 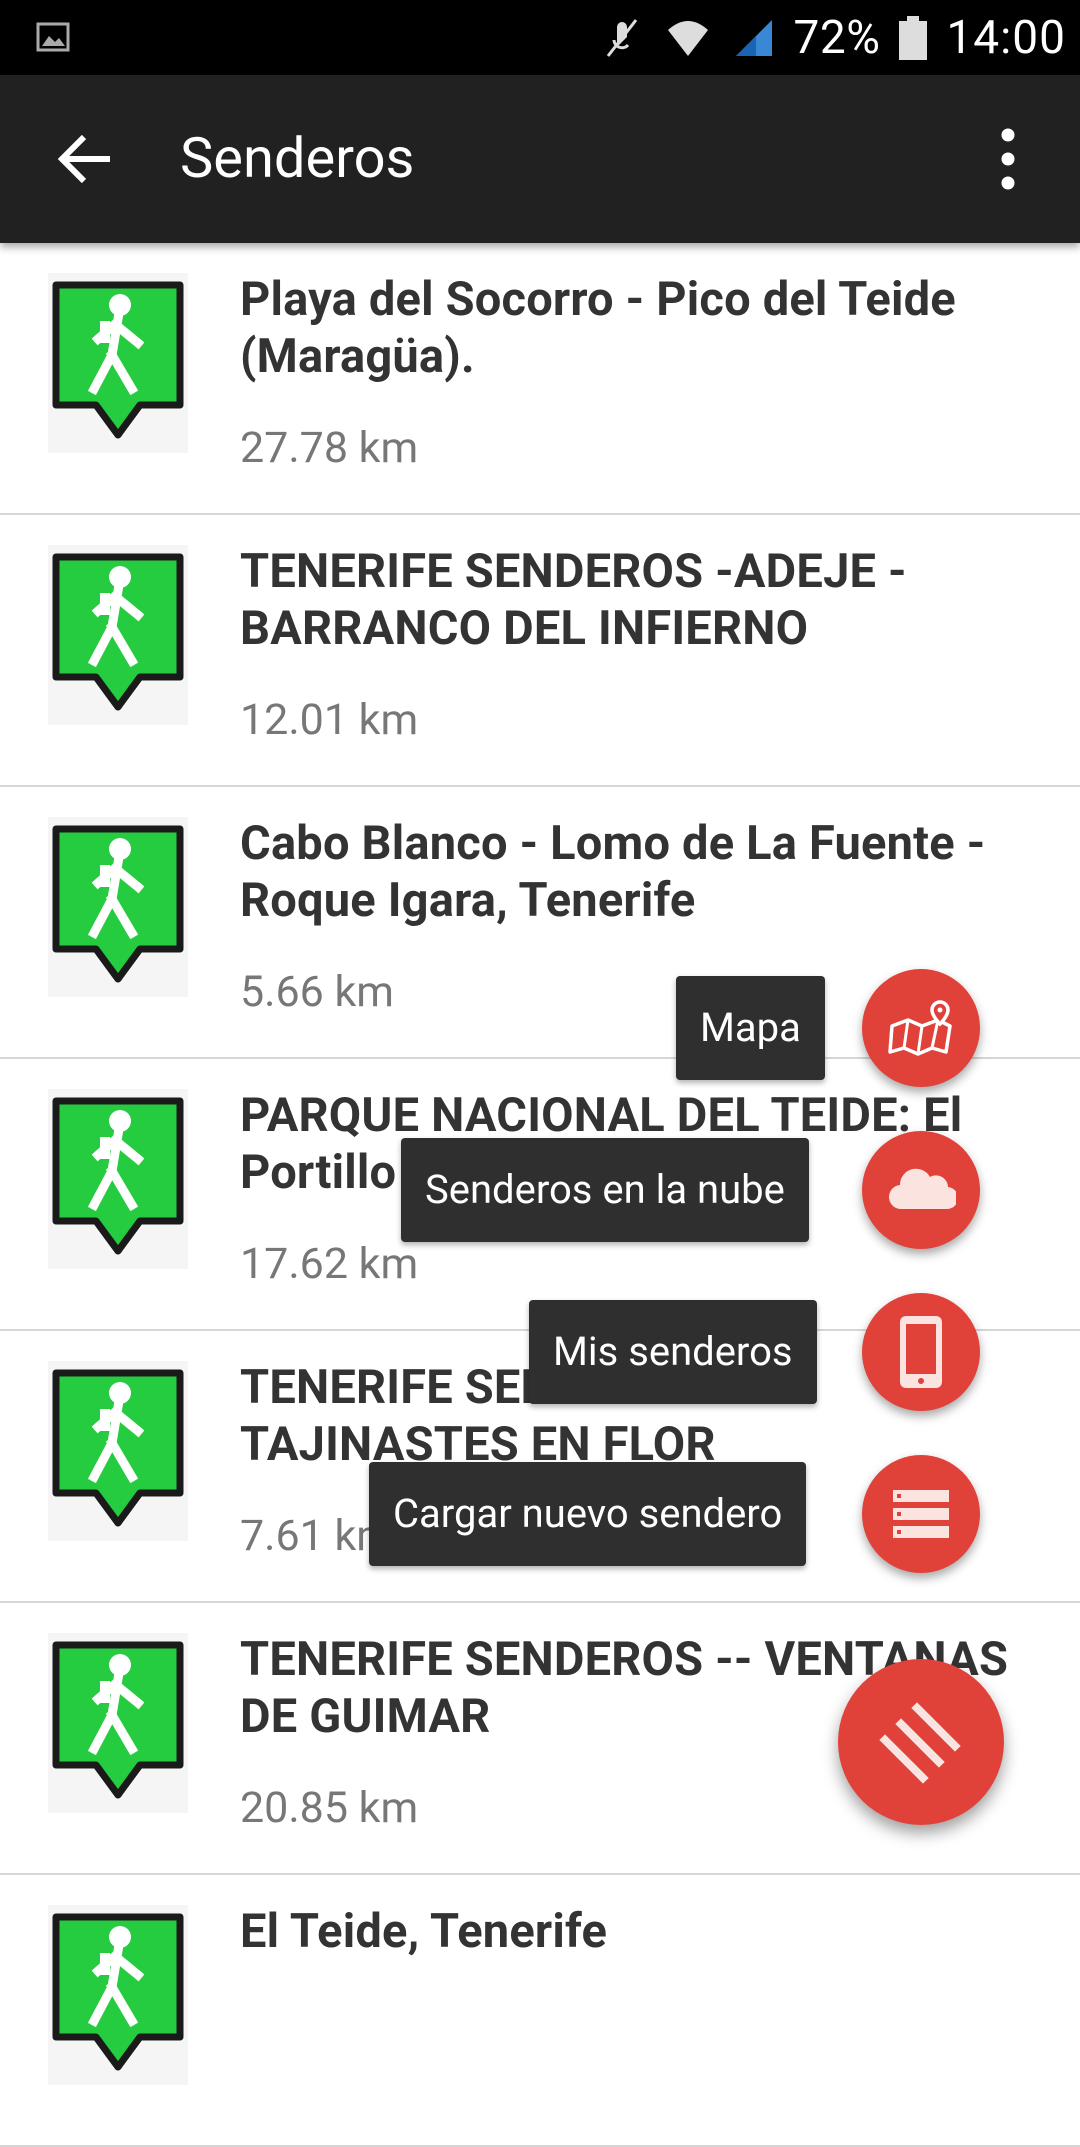 What do you see at coordinates (84, 159) in the screenshot?
I see `arrow-back-icon` at bounding box center [84, 159].